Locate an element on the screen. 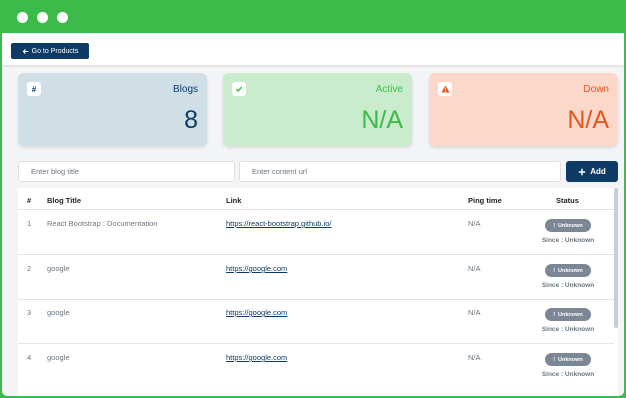 The image size is (626, 398). down-card: Down N/A is located at coordinates (523, 109).